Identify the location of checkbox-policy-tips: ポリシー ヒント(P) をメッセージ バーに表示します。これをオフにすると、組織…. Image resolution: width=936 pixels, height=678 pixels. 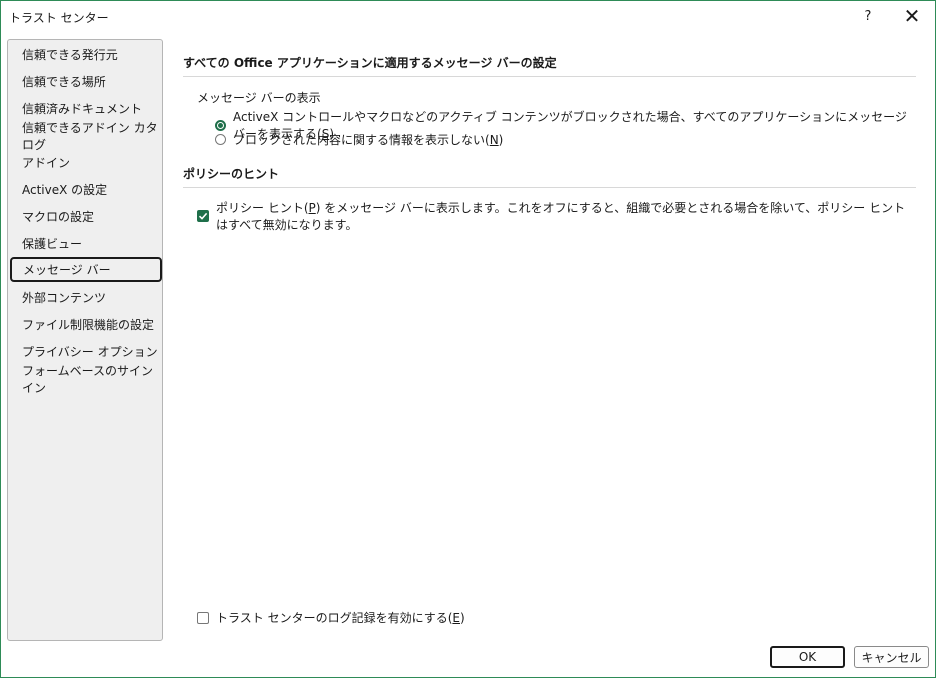
(557, 216).